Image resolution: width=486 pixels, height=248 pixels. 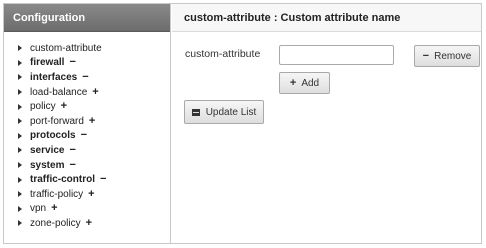 I want to click on remove-button-label: Remove, so click(x=453, y=56).